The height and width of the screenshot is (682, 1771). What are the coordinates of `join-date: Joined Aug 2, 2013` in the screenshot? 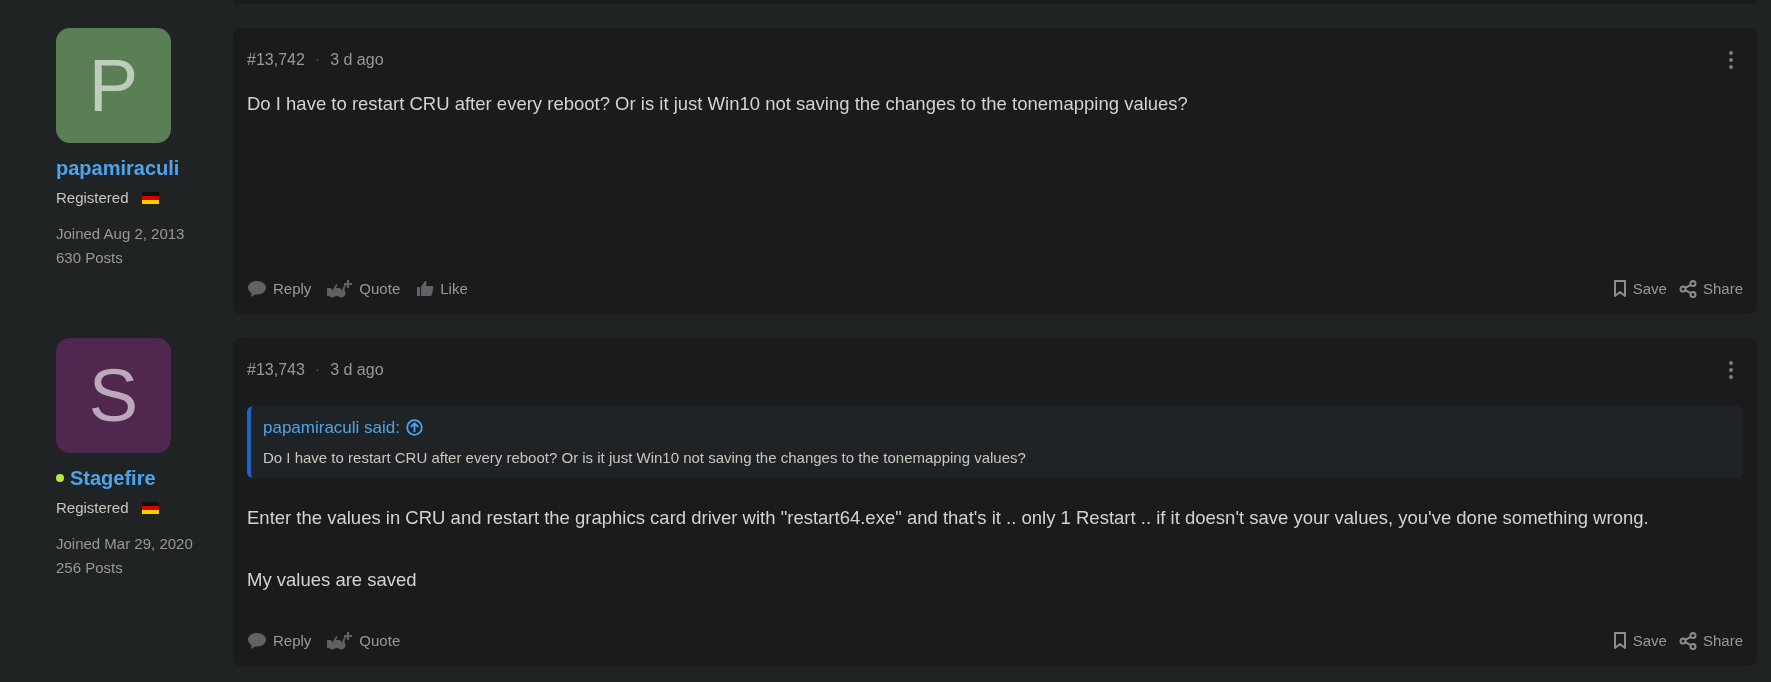 It's located at (121, 233).